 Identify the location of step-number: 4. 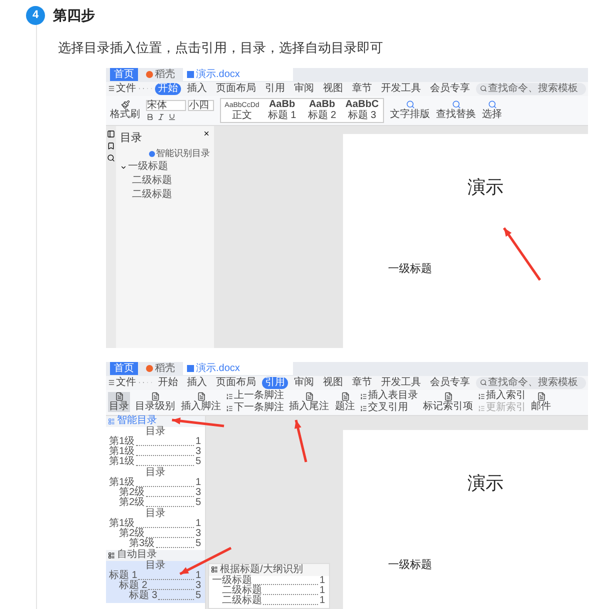
(35, 15).